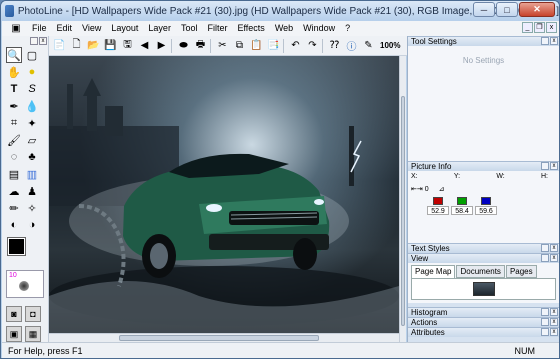 Image resolution: width=560 pixels, height=359 pixels. I want to click on redo-icon: ↷, so click(312, 45).